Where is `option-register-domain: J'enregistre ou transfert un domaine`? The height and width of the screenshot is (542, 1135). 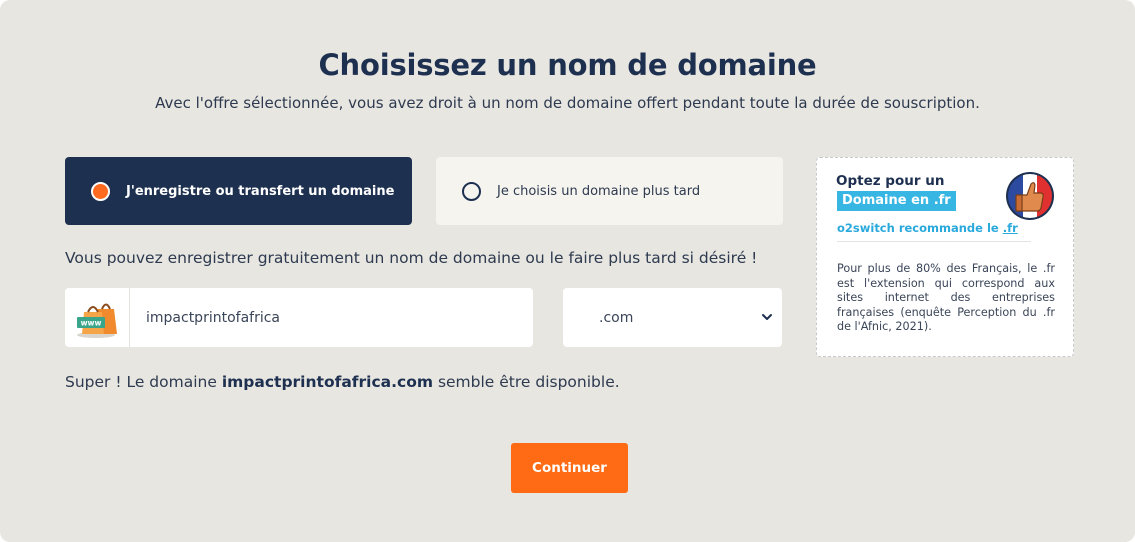
option-register-domain: J'enregistre ou transfert un domaine is located at coordinates (238, 191).